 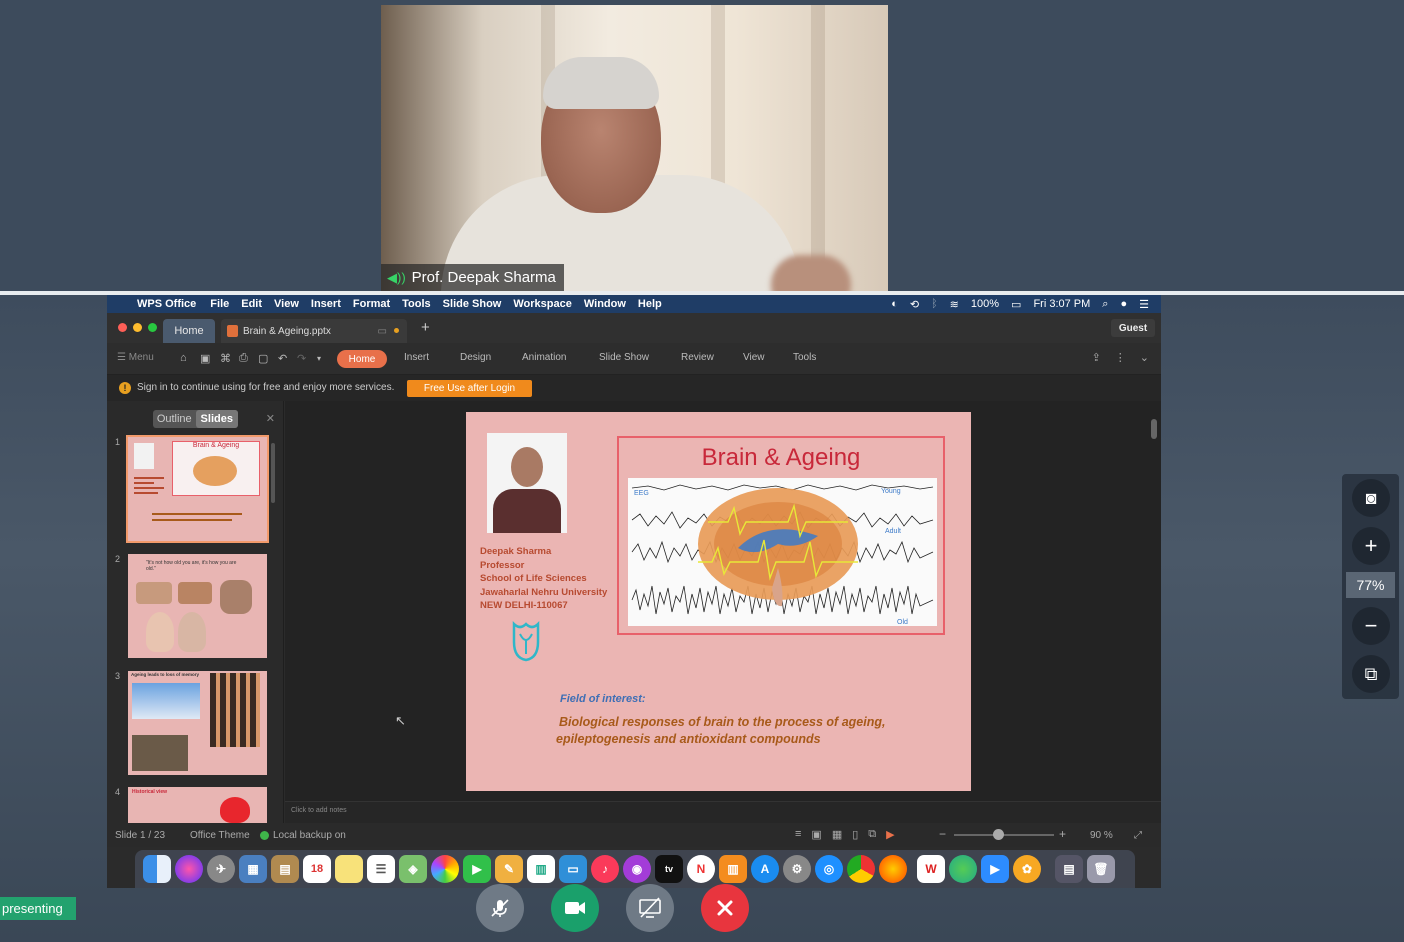 What do you see at coordinates (1069, 869) in the screenshot?
I see `downloads-stack-icon: ▤` at bounding box center [1069, 869].